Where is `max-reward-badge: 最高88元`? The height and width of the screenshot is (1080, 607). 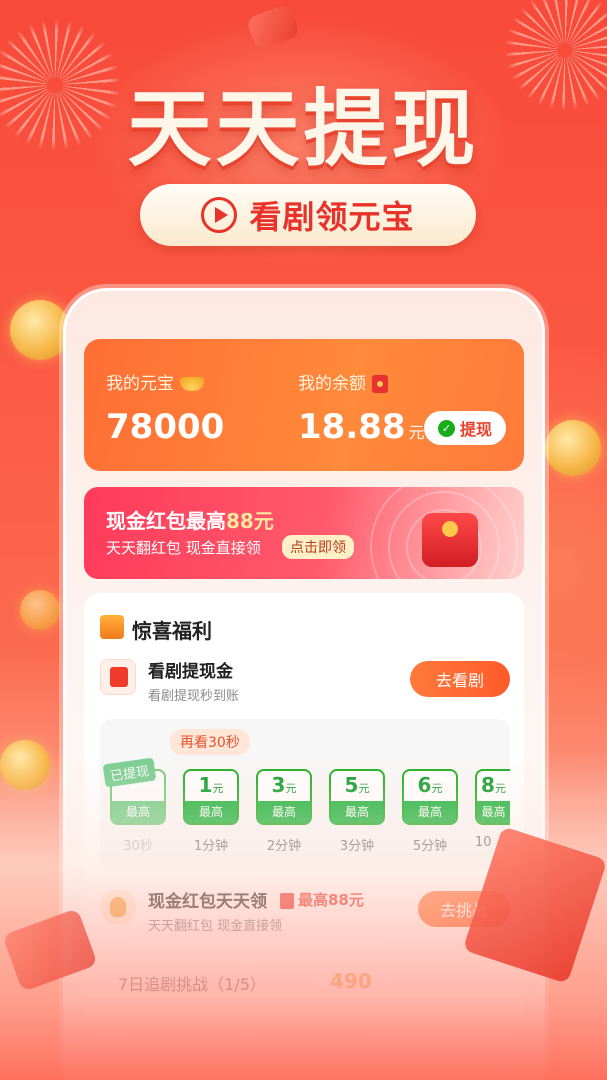
max-reward-badge: 最高88元 is located at coordinates (322, 899).